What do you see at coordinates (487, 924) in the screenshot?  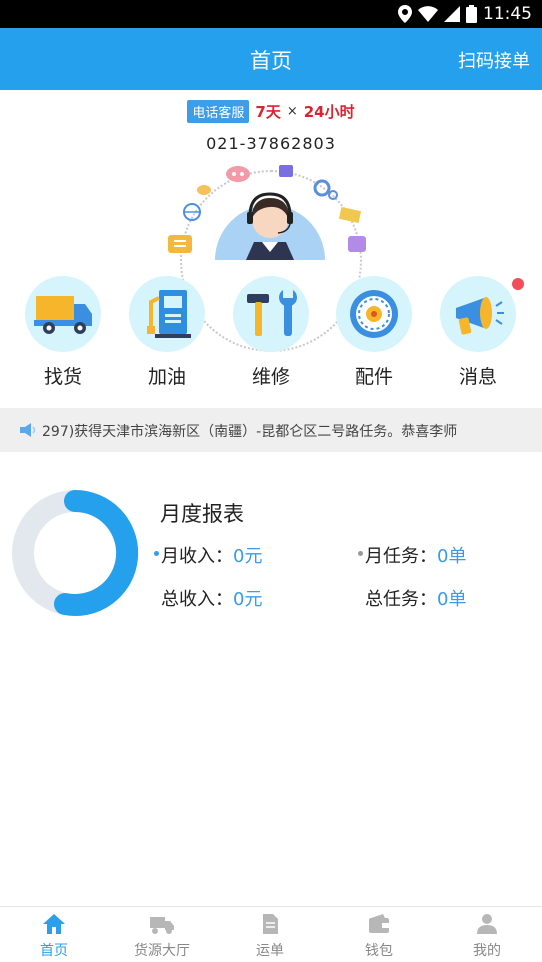 I see `person-icon` at bounding box center [487, 924].